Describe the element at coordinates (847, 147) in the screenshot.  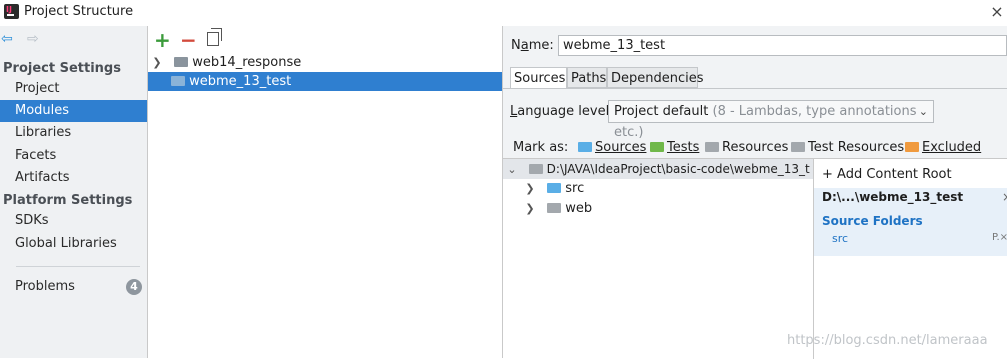
I see `mark-test-resources-button: Test Resources` at that location.